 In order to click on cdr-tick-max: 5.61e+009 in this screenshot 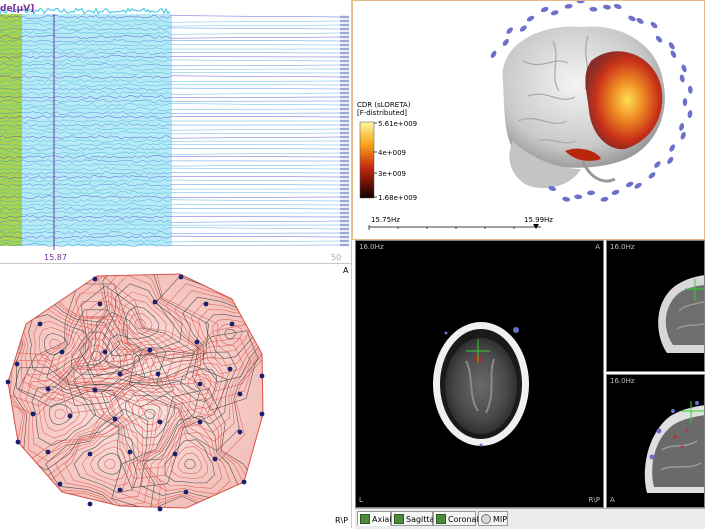, I will do `click(397, 124)`.